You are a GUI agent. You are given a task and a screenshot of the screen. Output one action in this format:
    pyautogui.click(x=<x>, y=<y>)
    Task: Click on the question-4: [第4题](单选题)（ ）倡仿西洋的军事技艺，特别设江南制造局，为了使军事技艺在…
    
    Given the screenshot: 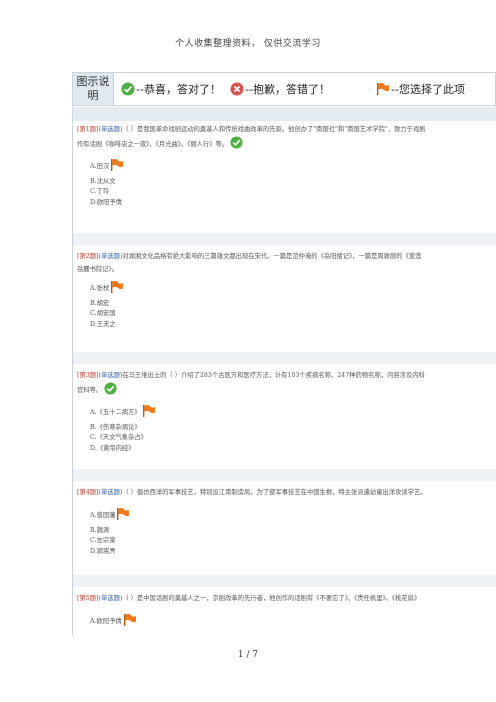 What is the action you would take?
    pyautogui.click(x=284, y=513)
    